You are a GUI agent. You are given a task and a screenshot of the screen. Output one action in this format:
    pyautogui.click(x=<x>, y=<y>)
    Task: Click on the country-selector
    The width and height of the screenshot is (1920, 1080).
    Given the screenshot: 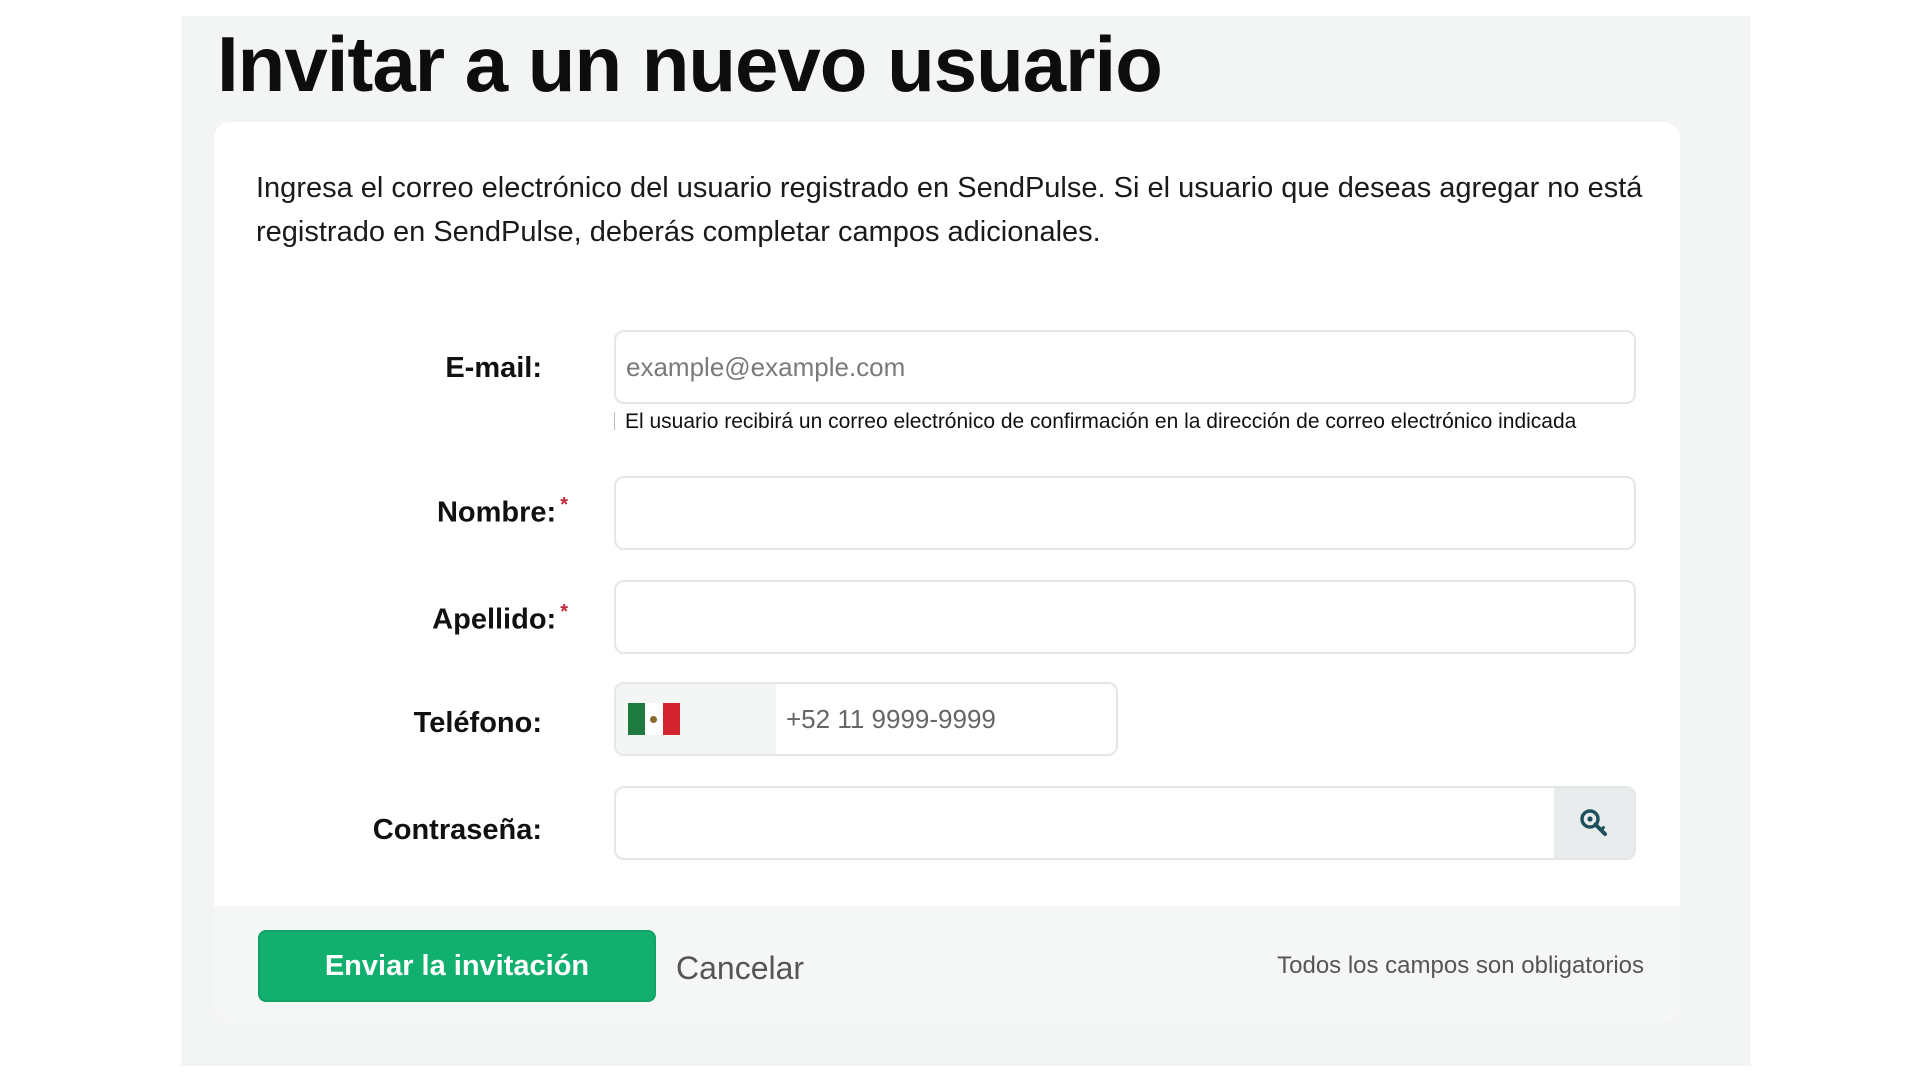 What is the action you would take?
    pyautogui.click(x=696, y=719)
    